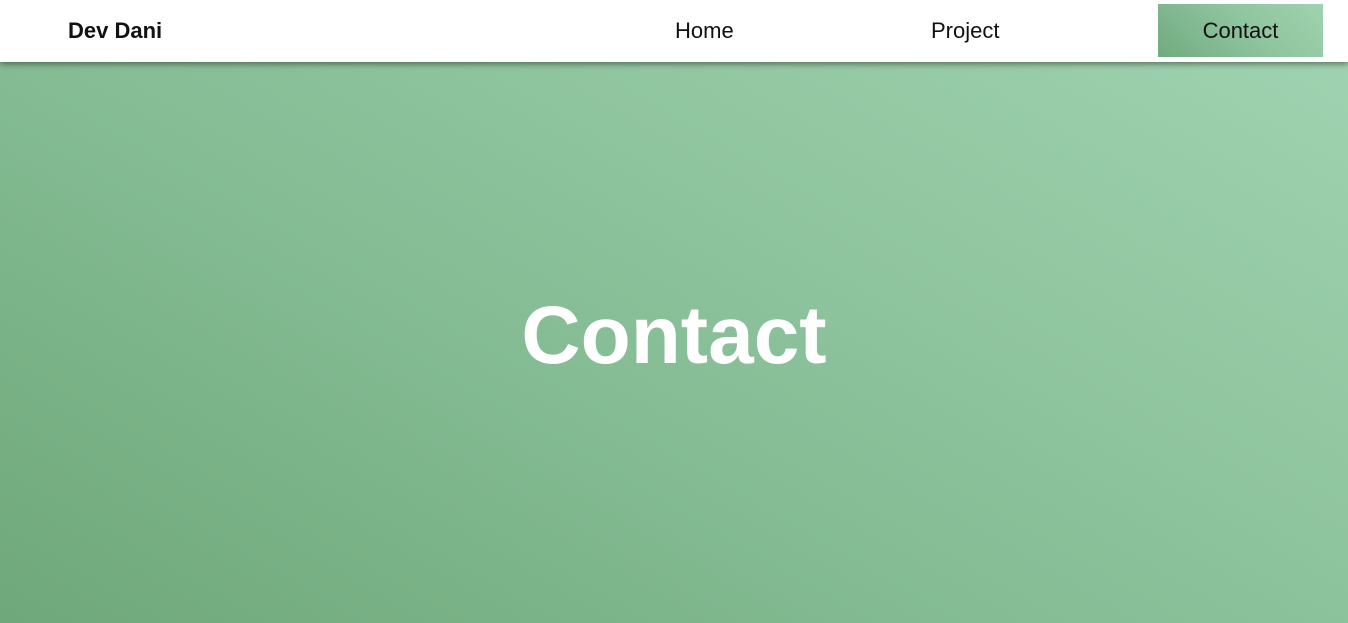 This screenshot has width=1348, height=623. Describe the element at coordinates (674, 335) in the screenshot. I see `page-title: Contact` at that location.